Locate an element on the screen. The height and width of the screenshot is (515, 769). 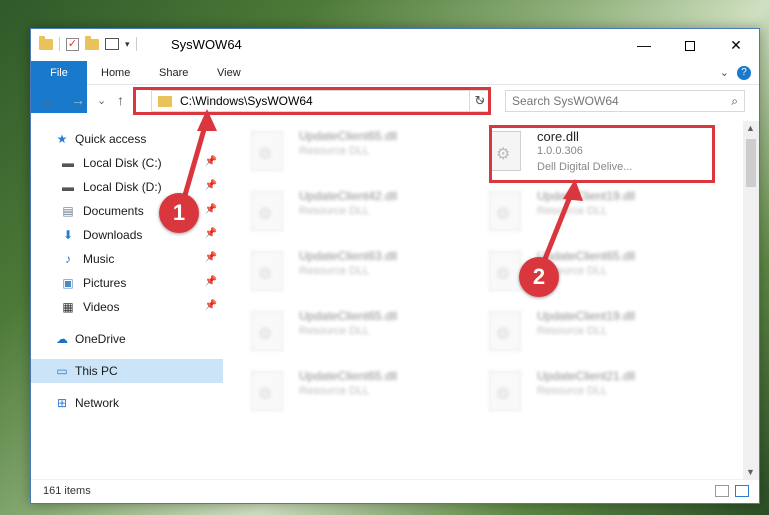
scroll-down-icon: ▼ is located at coordinates (750, 472).